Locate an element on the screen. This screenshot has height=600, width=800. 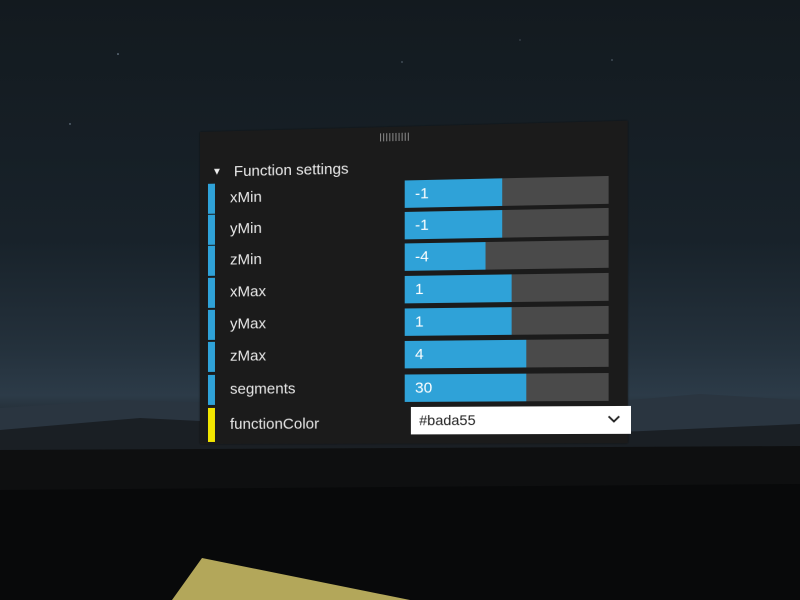
select-value: #bada55 is located at coordinates (447, 420).